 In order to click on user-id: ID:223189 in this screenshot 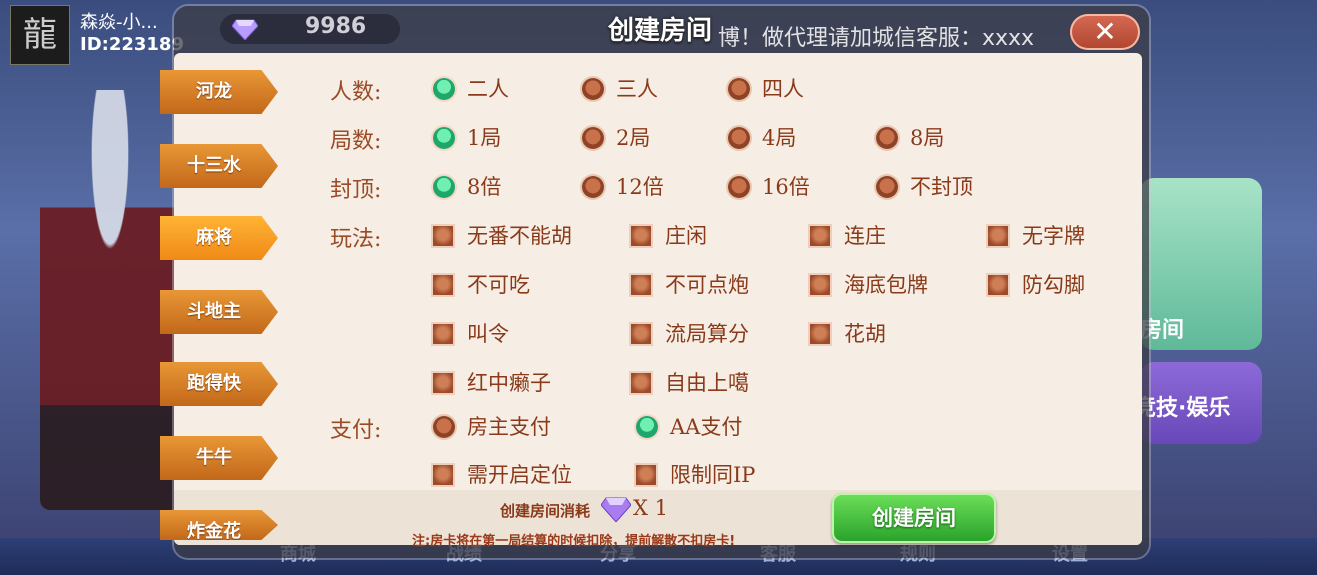, I will do `click(132, 44)`.